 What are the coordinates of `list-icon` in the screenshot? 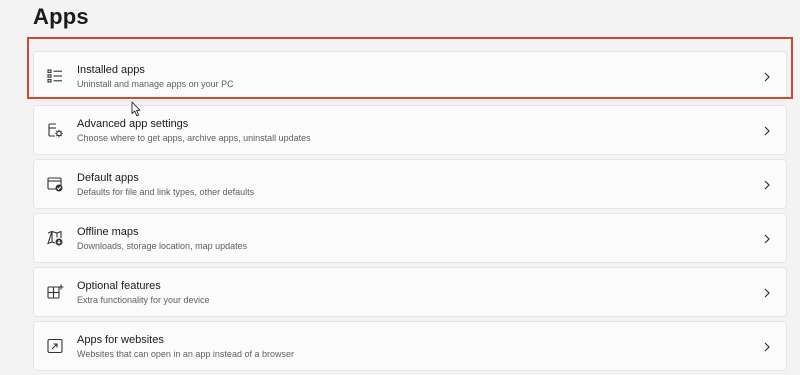 It's located at (55, 76).